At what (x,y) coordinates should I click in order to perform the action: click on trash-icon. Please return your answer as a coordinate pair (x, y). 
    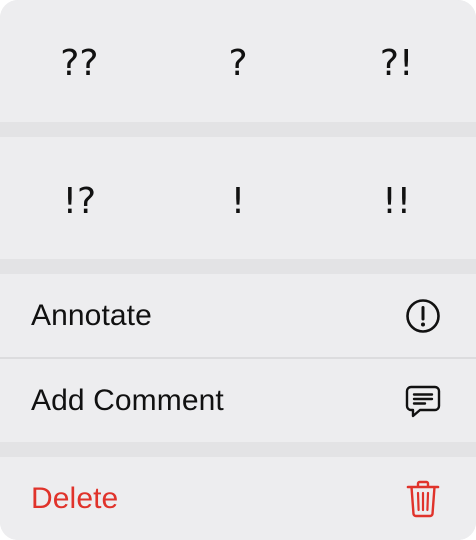
    Looking at the image, I should click on (423, 499).